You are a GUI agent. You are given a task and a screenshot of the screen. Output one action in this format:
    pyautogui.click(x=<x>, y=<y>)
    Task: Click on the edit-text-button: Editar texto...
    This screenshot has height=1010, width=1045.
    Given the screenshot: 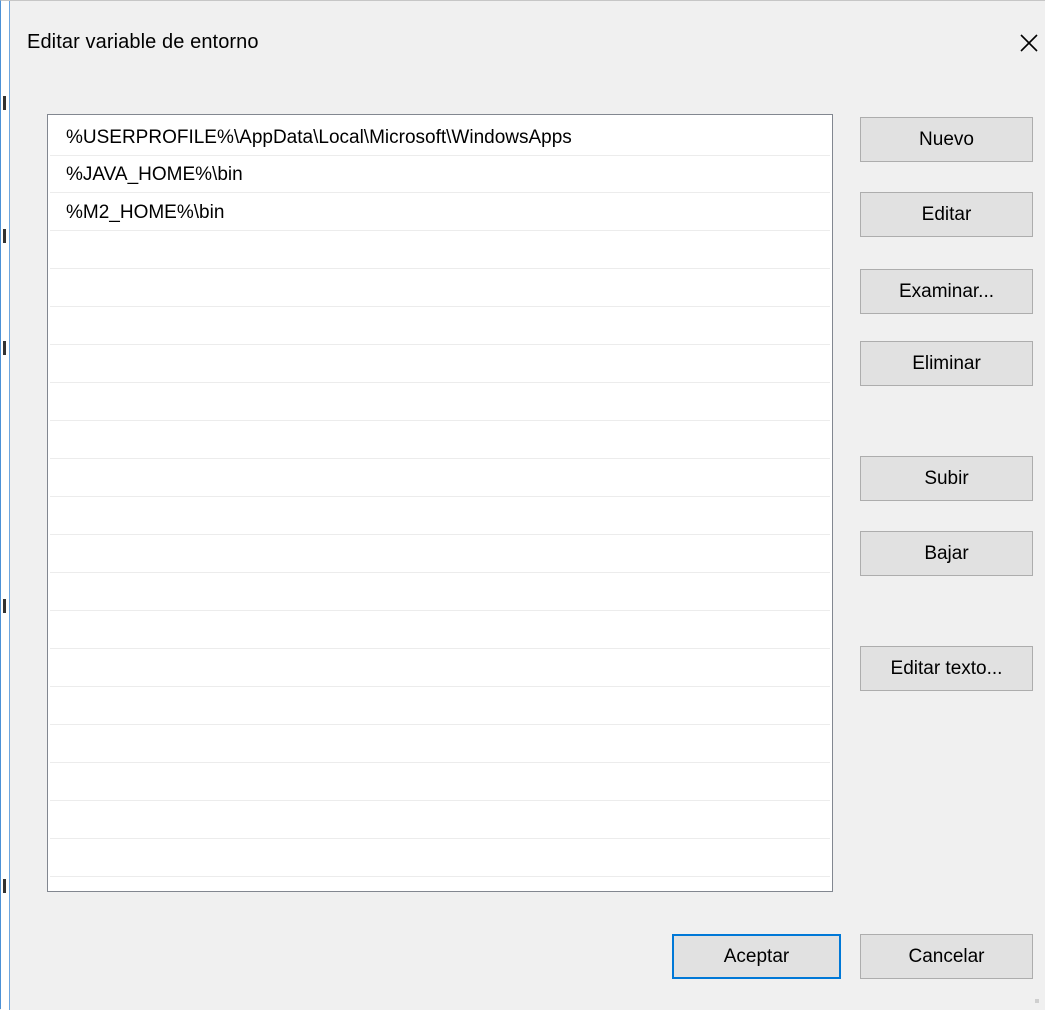 What is the action you would take?
    pyautogui.click(x=946, y=668)
    